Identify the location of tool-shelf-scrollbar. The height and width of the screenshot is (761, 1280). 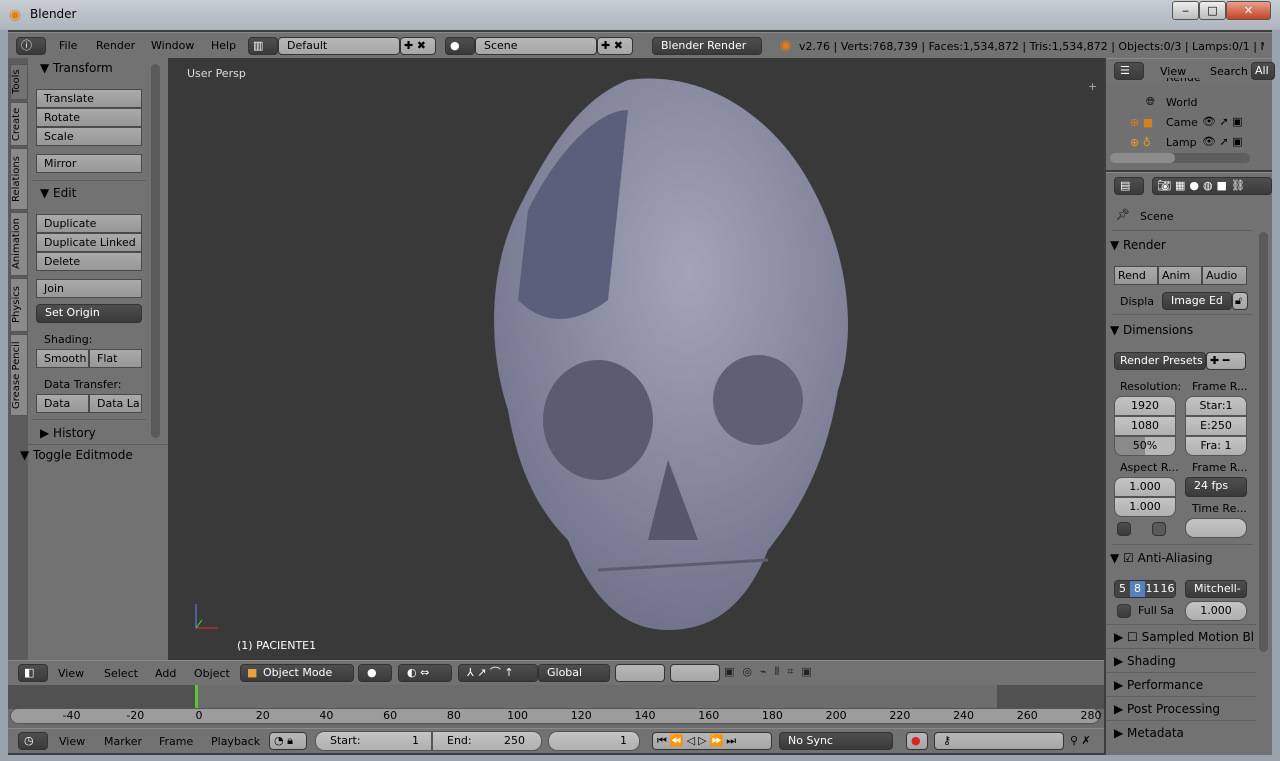
(155, 251).